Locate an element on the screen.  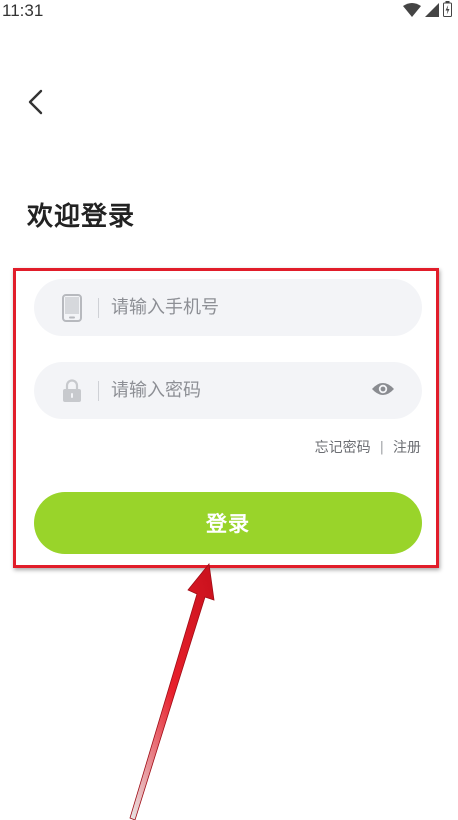
account-links: 忘记密码 | 注册 is located at coordinates (368, 447).